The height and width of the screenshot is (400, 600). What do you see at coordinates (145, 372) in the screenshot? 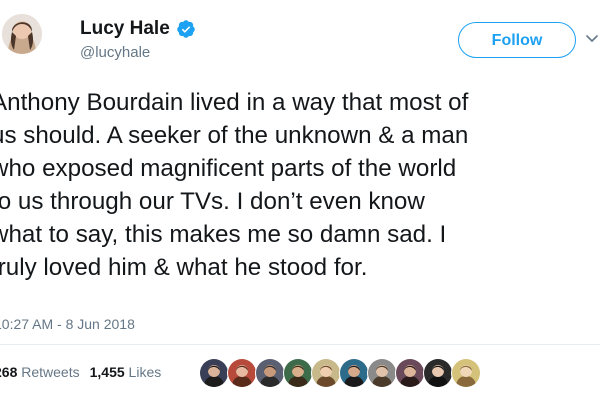
I see `likes-label: Likes` at bounding box center [145, 372].